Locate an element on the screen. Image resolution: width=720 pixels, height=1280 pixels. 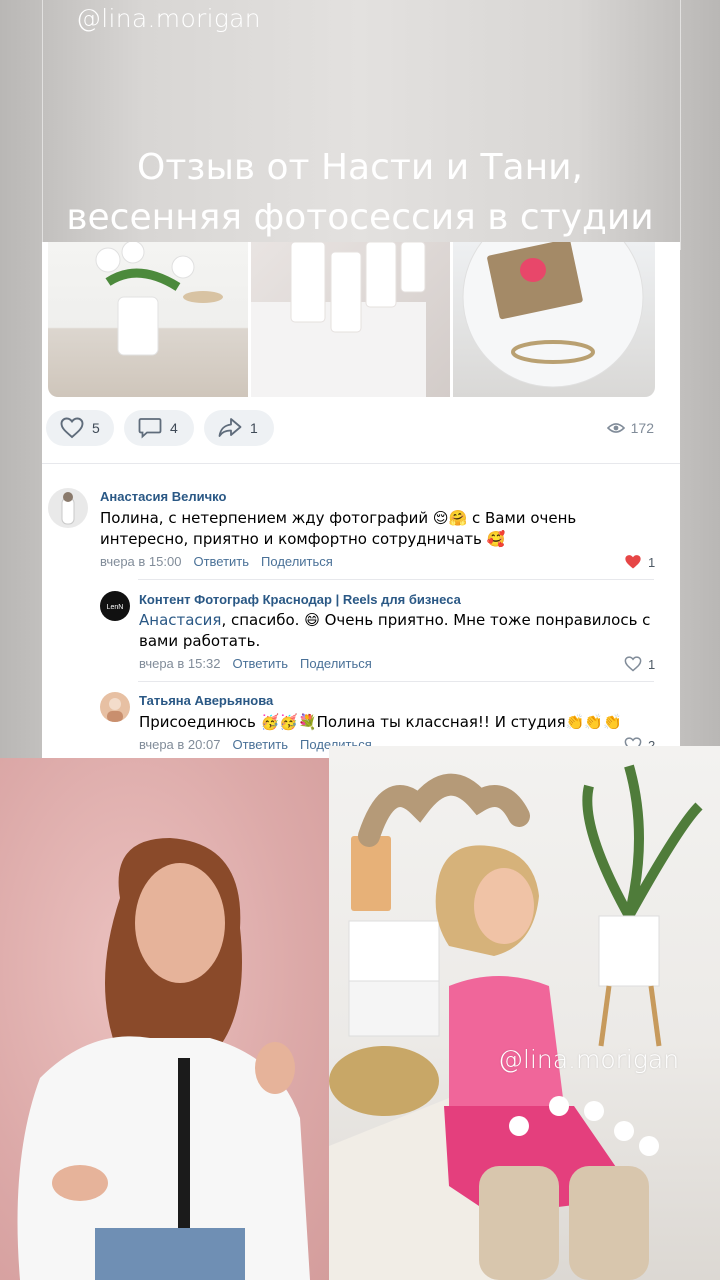
author-handle-watermark: @lina.morigan is located at coordinates (589, 1059).